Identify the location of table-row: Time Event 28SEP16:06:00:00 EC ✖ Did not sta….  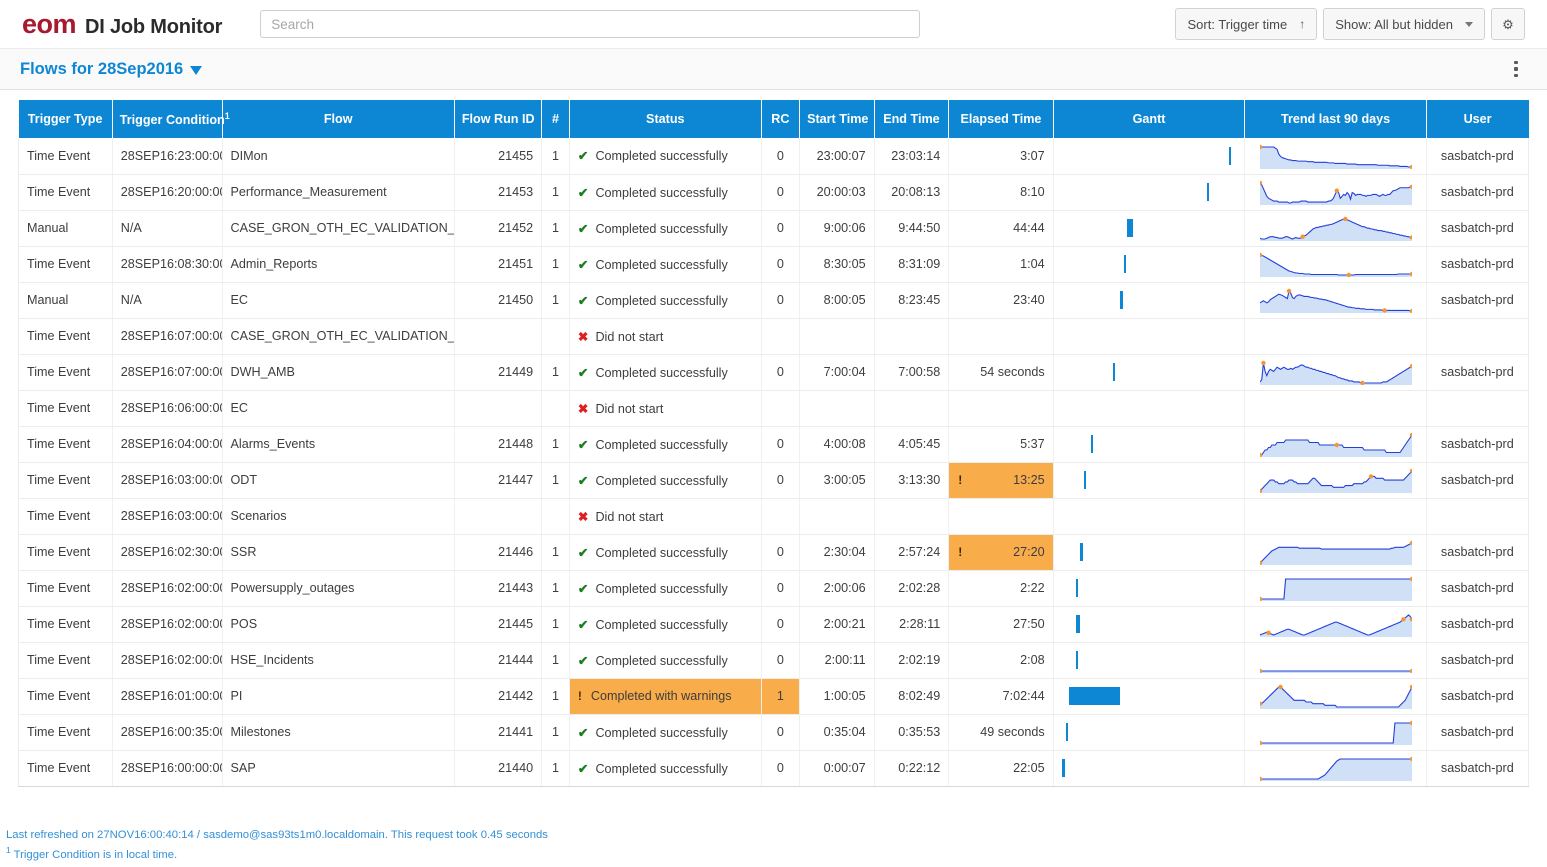
(774, 408).